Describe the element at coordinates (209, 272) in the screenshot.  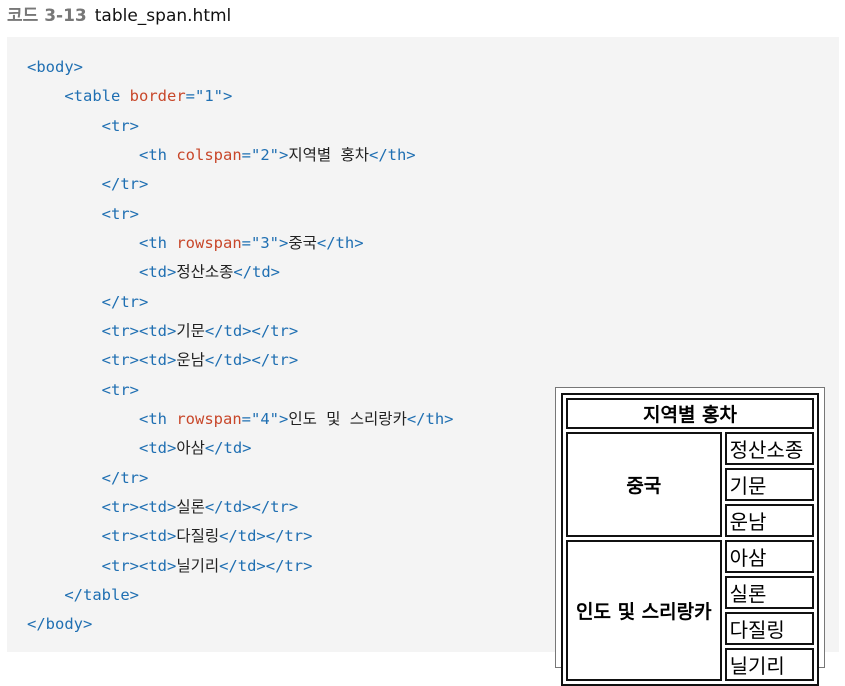
I see `code-line: <td>정산소종</td>` at that location.